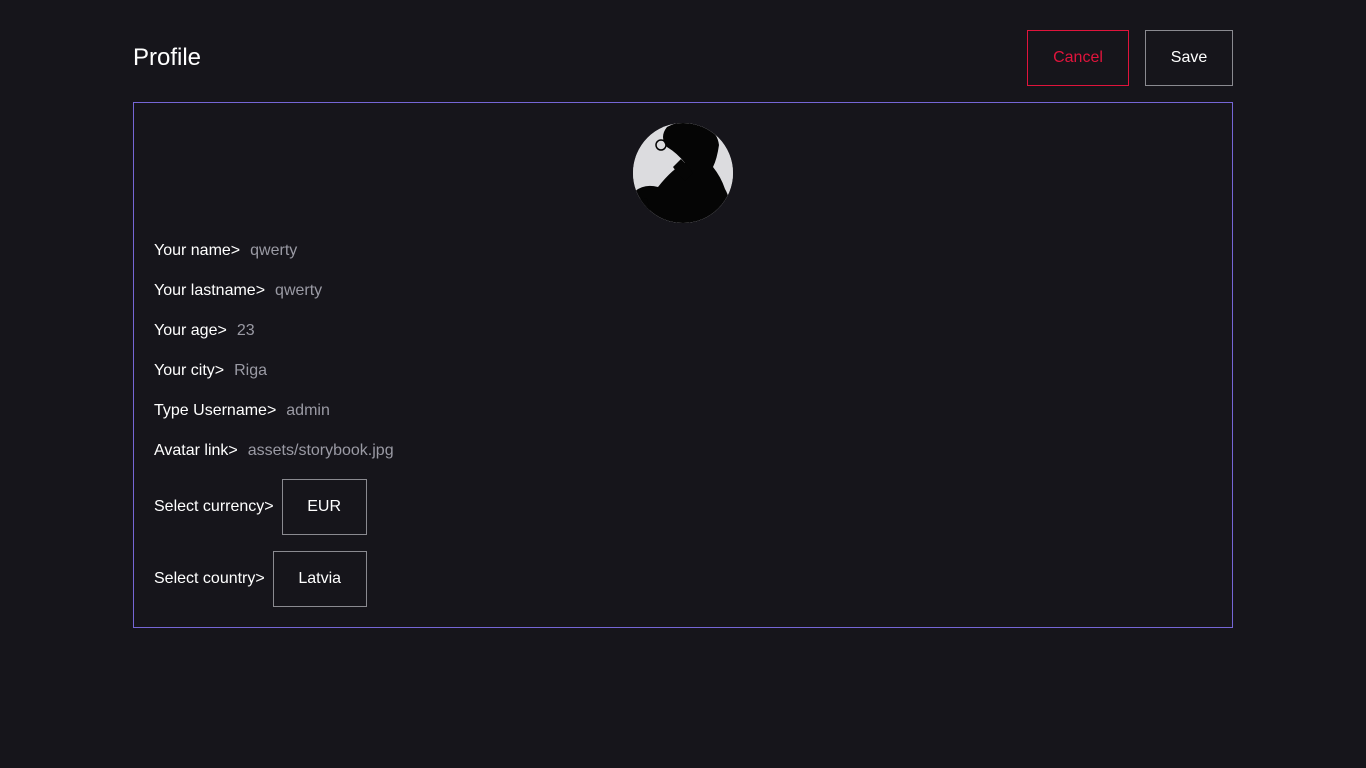 This screenshot has height=768, width=1366. What do you see at coordinates (215, 410) in the screenshot?
I see `username-label: Type Username>` at bounding box center [215, 410].